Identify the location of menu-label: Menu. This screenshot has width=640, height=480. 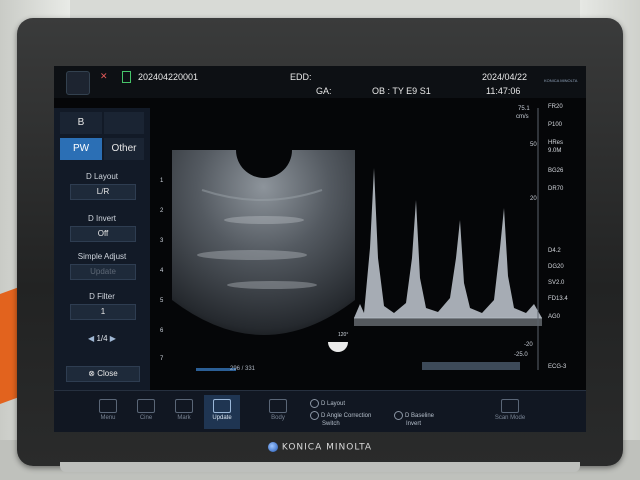
(108, 418).